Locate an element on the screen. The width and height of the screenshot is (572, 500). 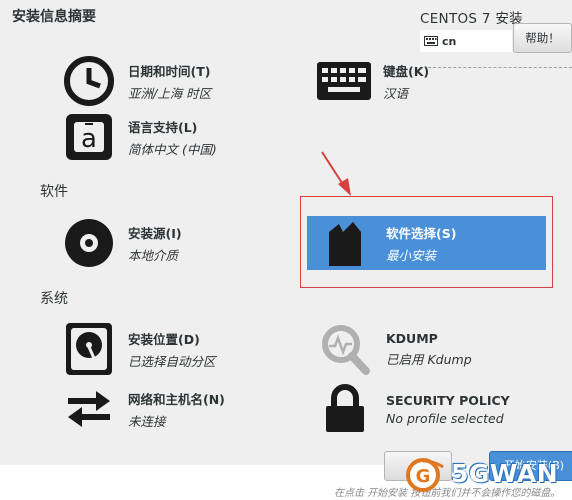
spoke-status: 已启用 Kdump is located at coordinates (429, 359).